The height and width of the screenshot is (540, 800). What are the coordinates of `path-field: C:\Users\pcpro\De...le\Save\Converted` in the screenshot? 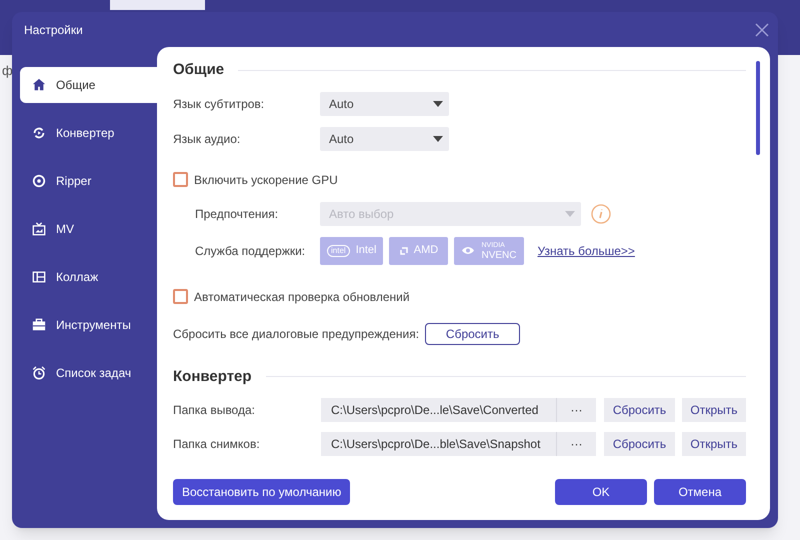 It's located at (438, 410).